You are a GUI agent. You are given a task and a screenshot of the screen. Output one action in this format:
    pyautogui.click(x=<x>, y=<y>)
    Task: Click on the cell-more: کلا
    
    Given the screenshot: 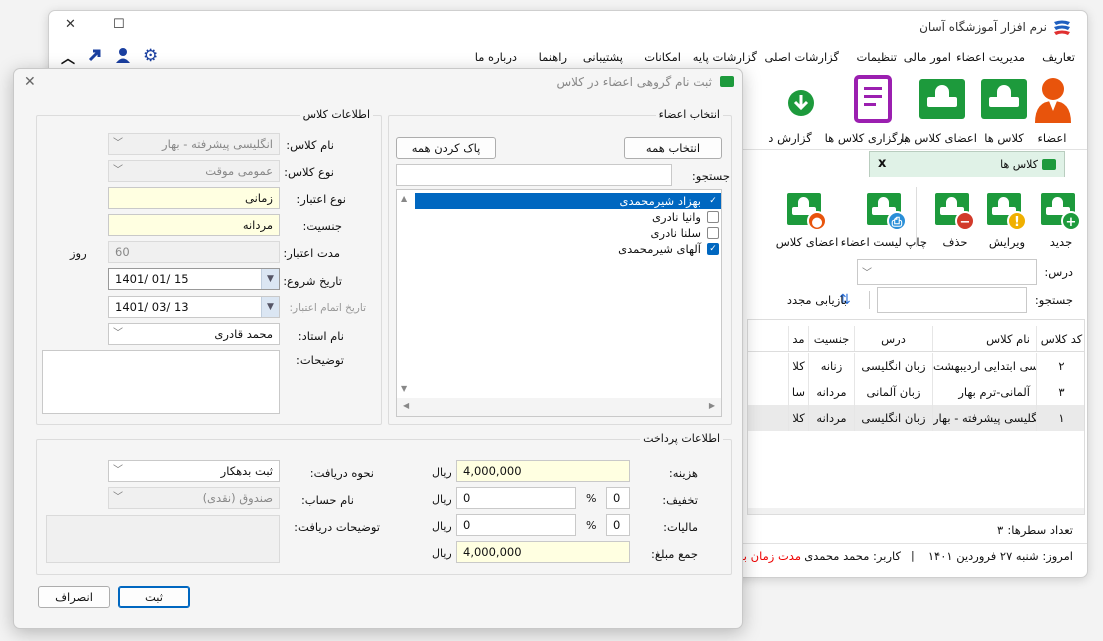 What is the action you would take?
    pyautogui.click(x=798, y=418)
    